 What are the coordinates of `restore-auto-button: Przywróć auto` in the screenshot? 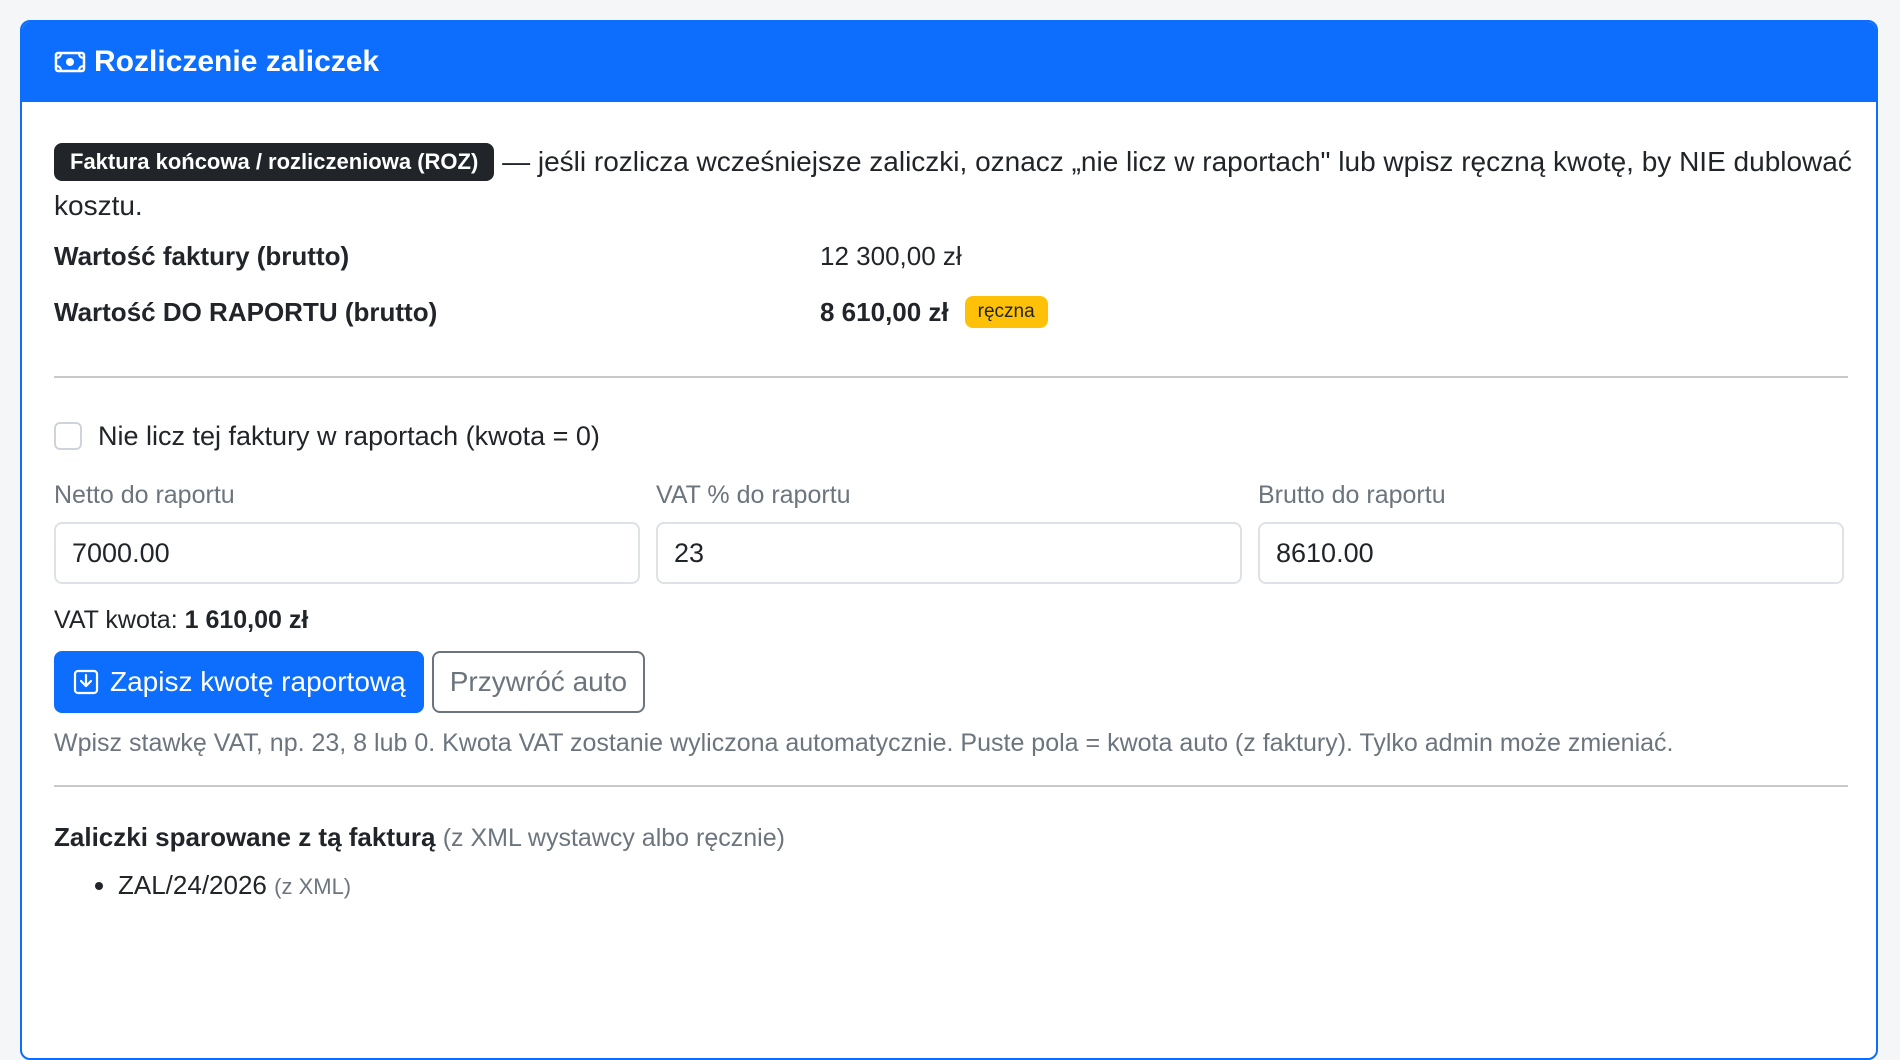 It's located at (538, 682).